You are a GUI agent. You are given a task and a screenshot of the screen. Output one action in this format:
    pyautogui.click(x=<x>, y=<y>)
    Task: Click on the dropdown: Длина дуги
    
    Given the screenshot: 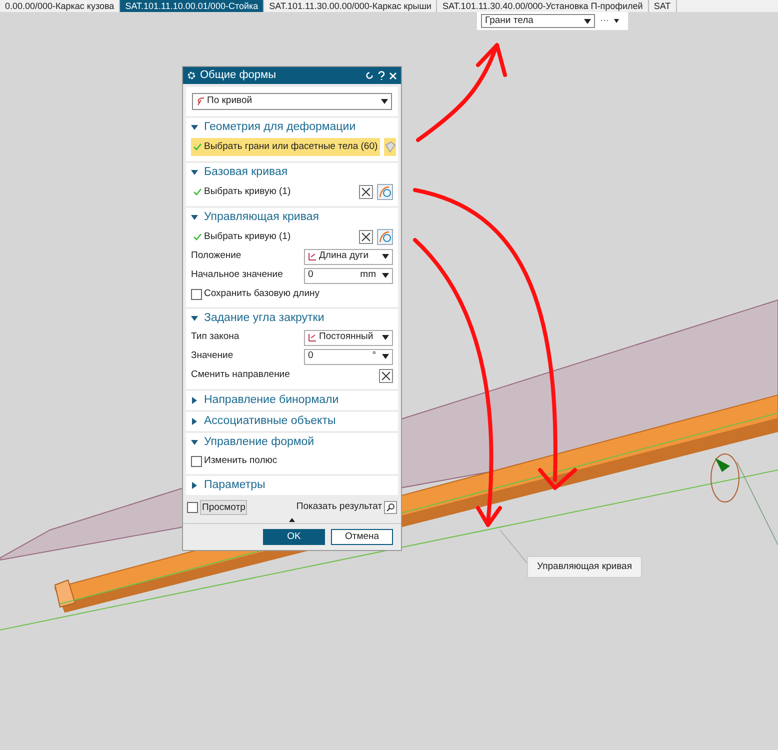 What is the action you would take?
    pyautogui.click(x=348, y=256)
    